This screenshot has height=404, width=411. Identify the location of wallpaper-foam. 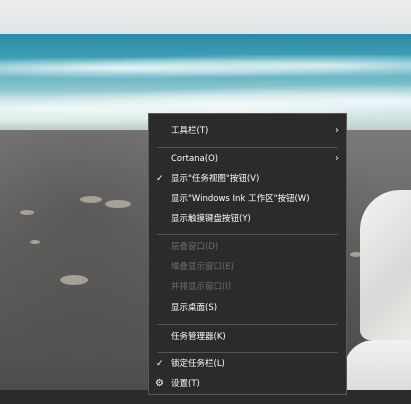
(205, 68).